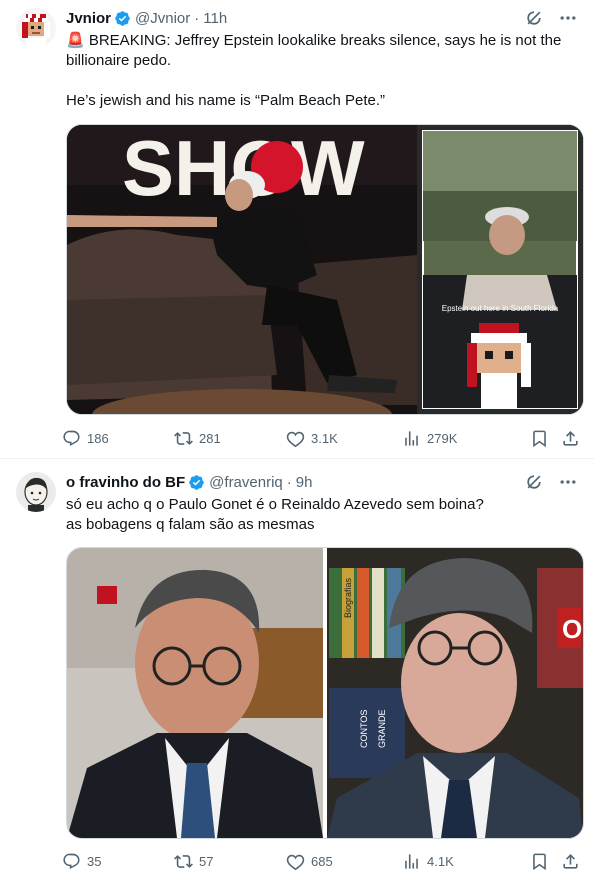 Image resolution: width=594 pixels, height=871 pixels. Describe the element at coordinates (162, 18) in the screenshot. I see `author-handle: @Jvnior` at that location.